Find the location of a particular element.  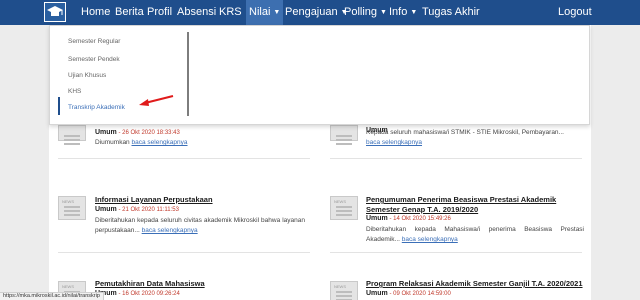

nav-absensi: Absensi is located at coordinates (196, 12).